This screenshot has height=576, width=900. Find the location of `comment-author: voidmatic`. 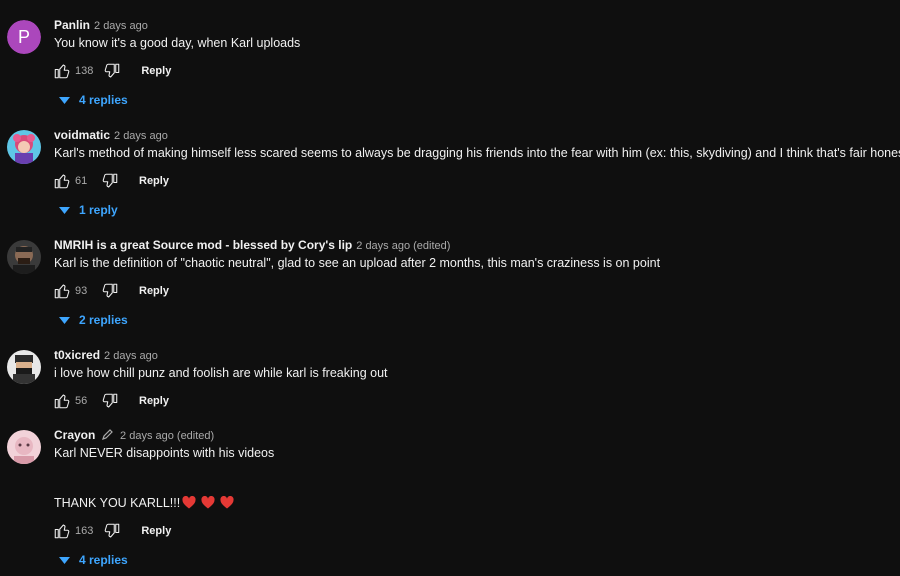

comment-author: voidmatic is located at coordinates (82, 135).